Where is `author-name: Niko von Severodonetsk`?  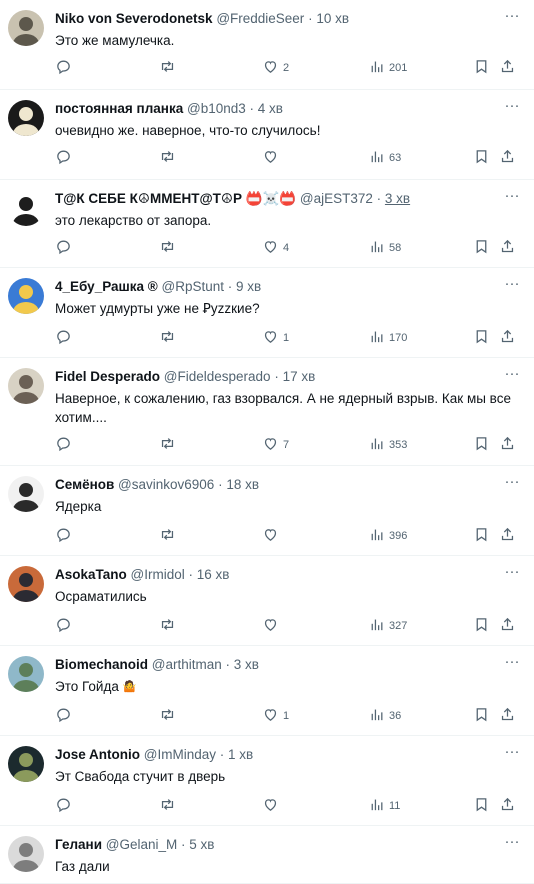 author-name: Niko von Severodonetsk is located at coordinates (134, 18).